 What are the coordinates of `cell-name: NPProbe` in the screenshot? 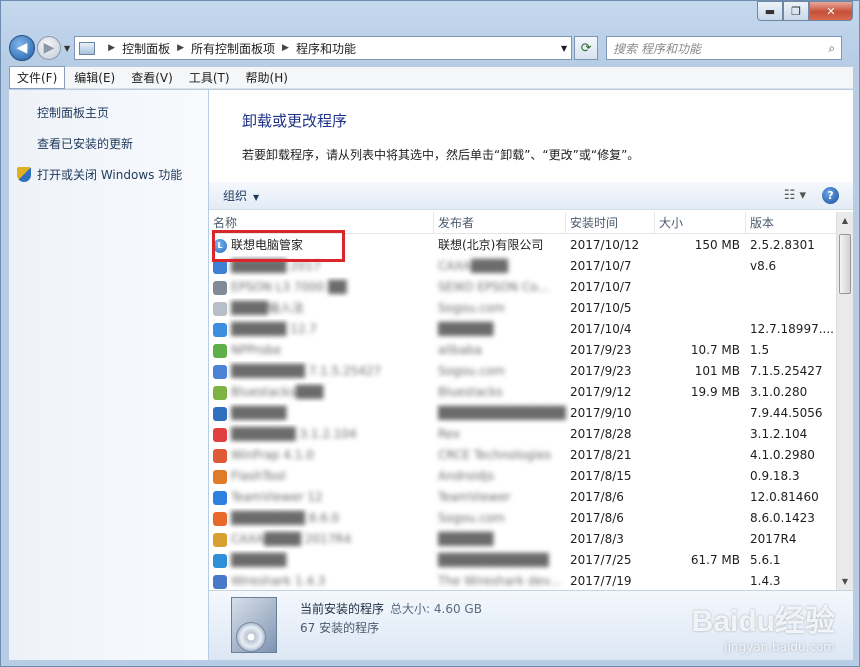 It's located at (321, 350).